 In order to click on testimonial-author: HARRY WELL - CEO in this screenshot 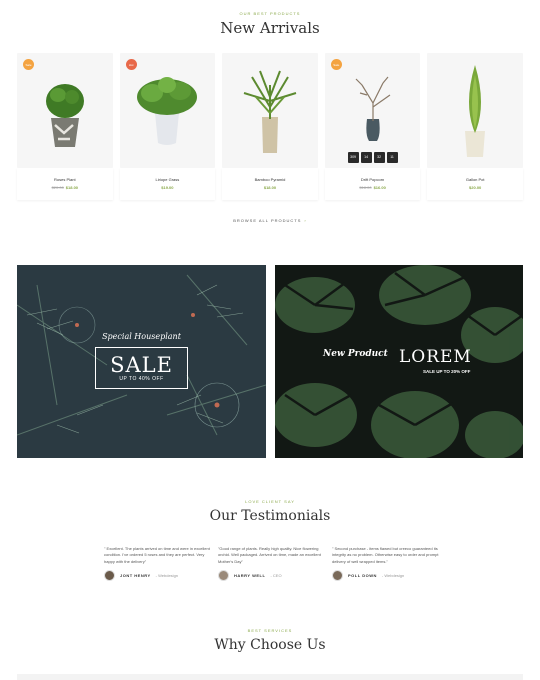, I will do `click(274, 576)`.